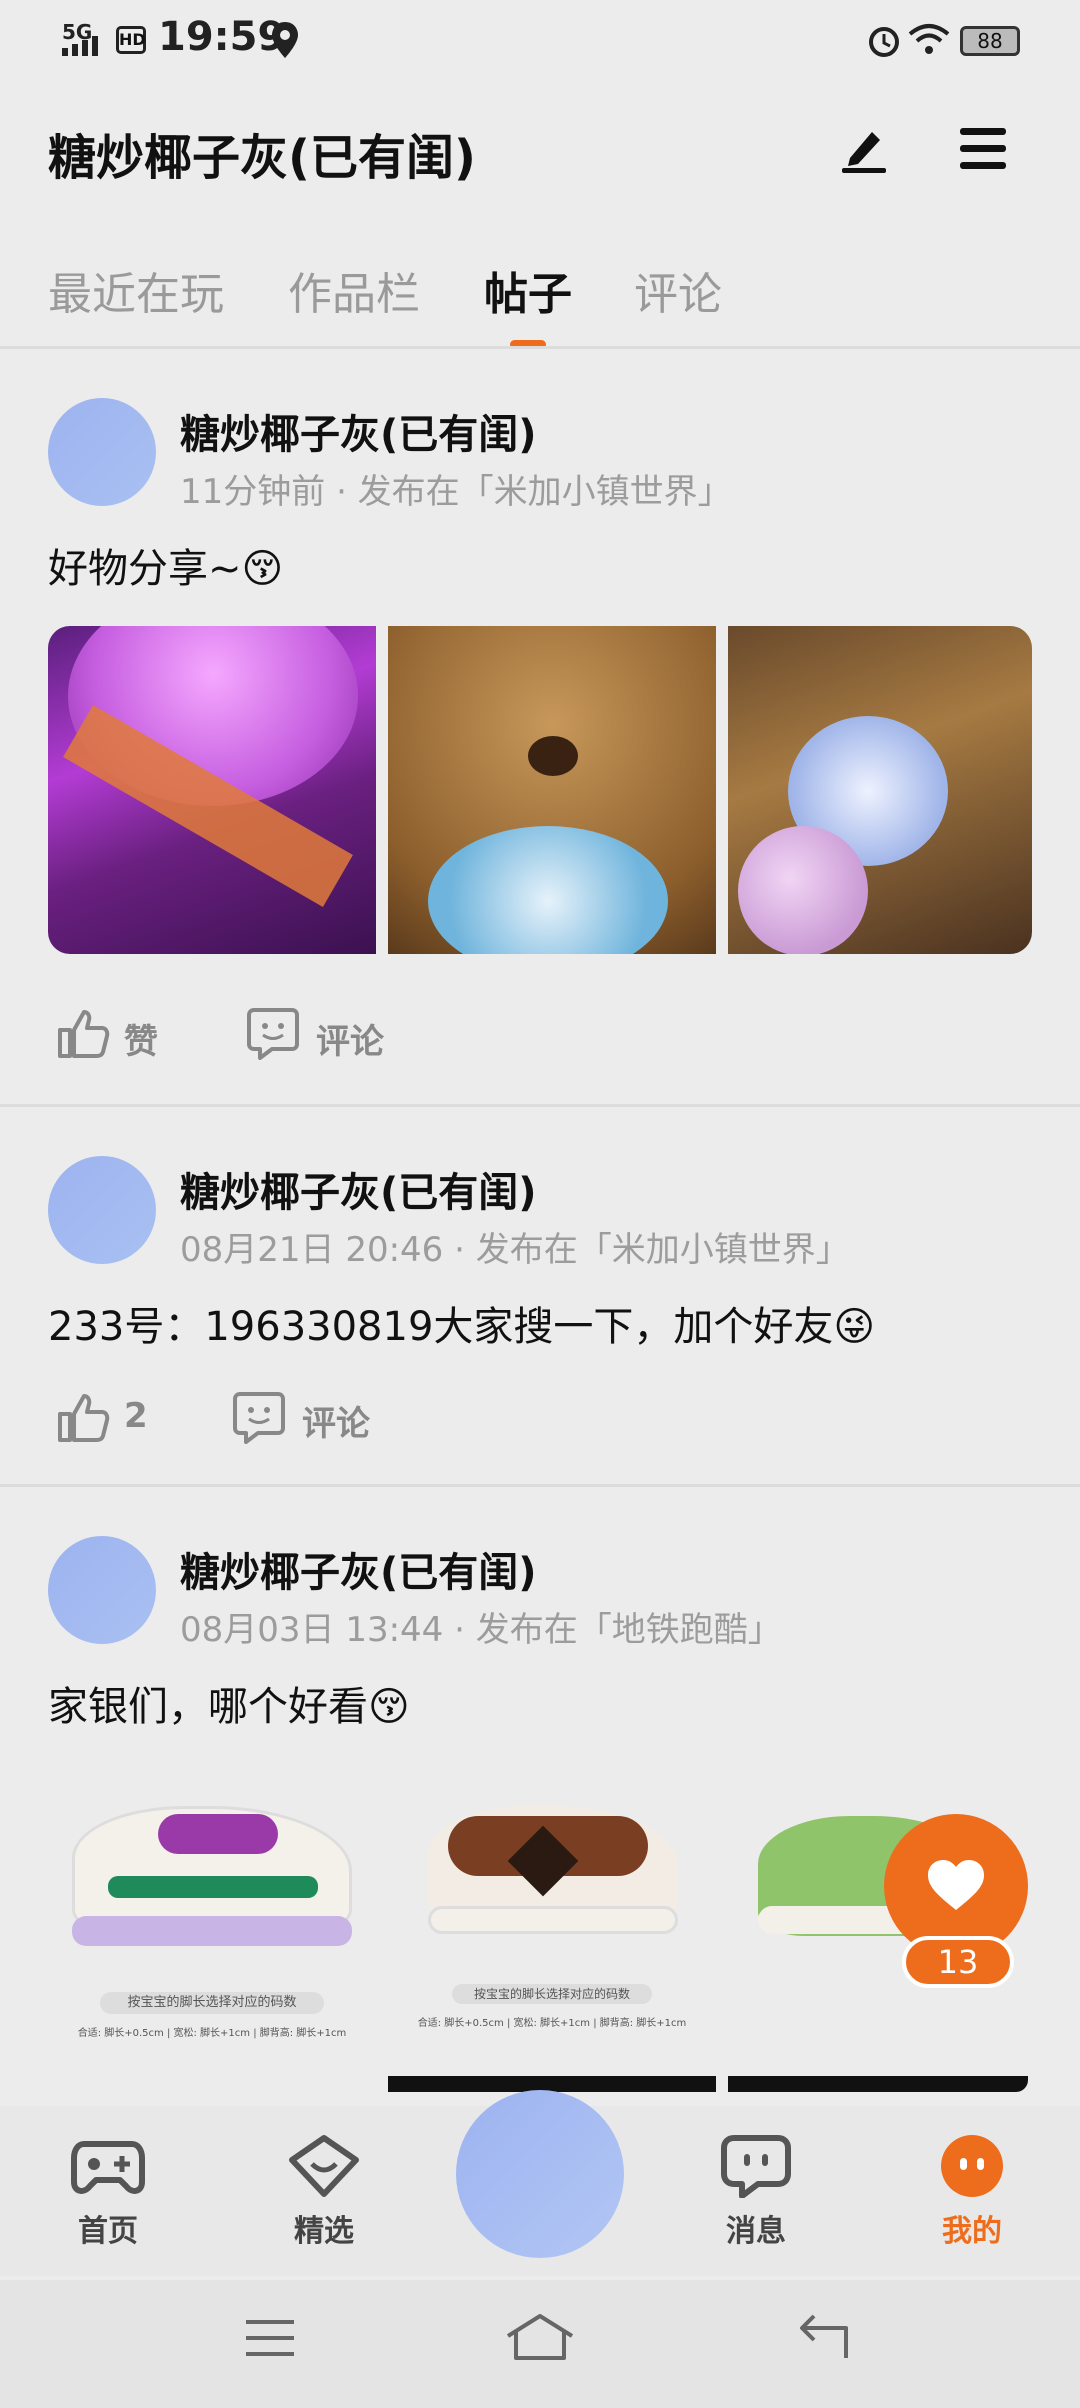 Image resolution: width=1080 pixels, height=2408 pixels. I want to click on nav-featured: 精选, so click(324, 2192).